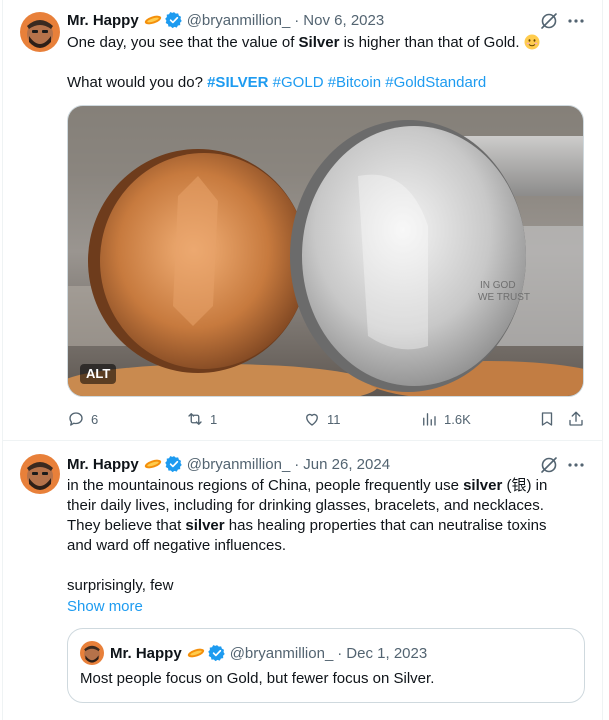 Image resolution: width=609 pixels, height=720 pixels. What do you see at coordinates (195, 419) in the screenshot?
I see `repost-icon` at bounding box center [195, 419].